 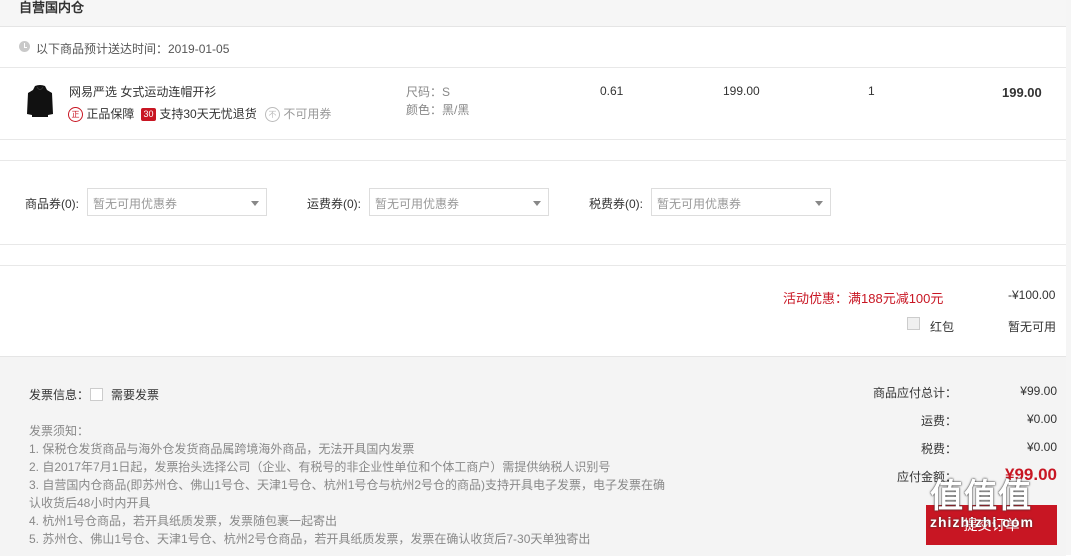 I want to click on need-invoice-label: 需要发票, so click(x=135, y=395).